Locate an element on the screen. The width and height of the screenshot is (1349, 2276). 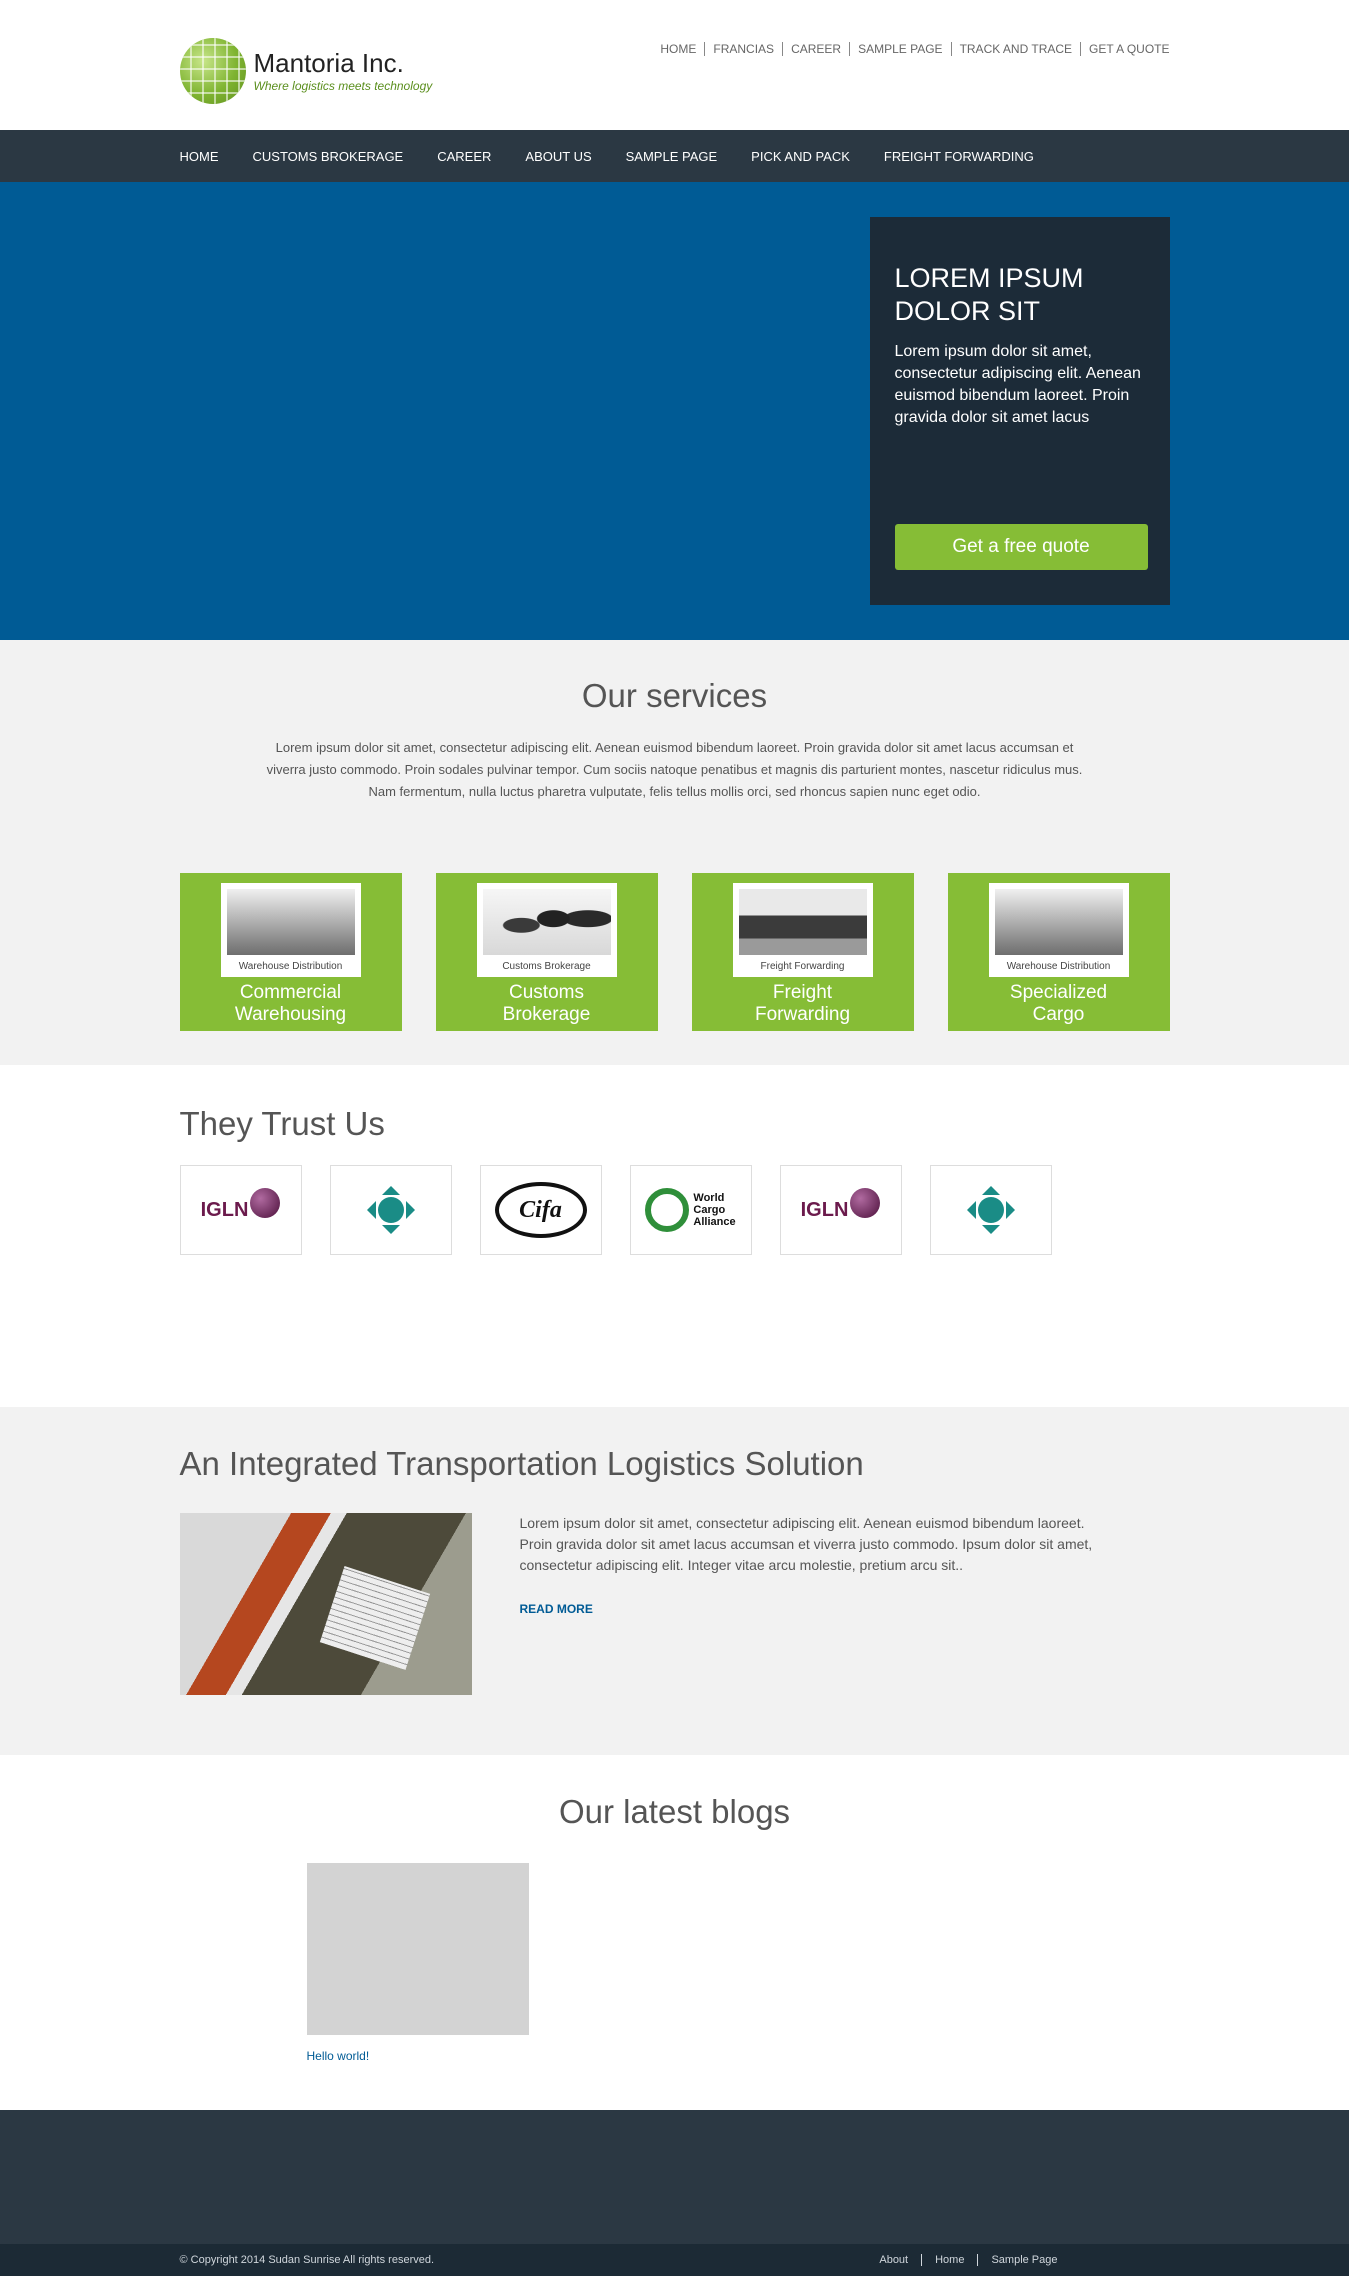
service-thumbnail: Freight Forwarding is located at coordinates (802, 930).